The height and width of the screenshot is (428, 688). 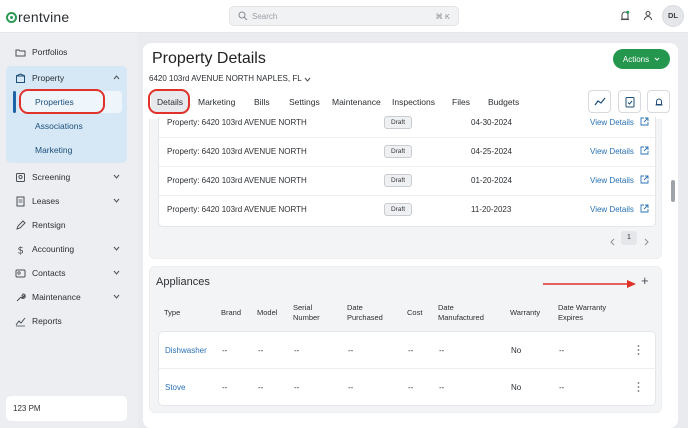 What do you see at coordinates (243, 16) in the screenshot?
I see `search-icon` at bounding box center [243, 16].